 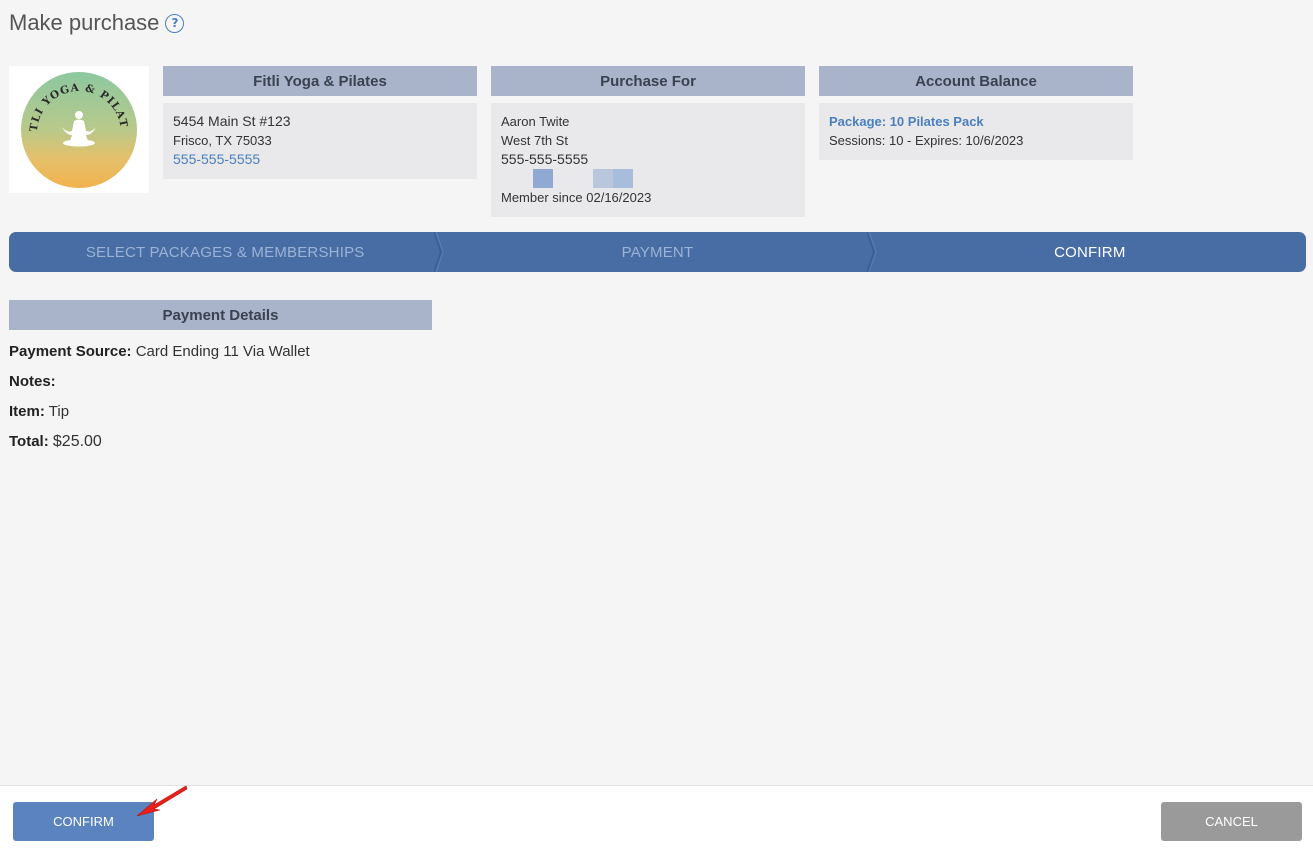 I want to click on step-select-packages: SELECT PACKAGES & MEMBERSHIPS, so click(x=225, y=252).